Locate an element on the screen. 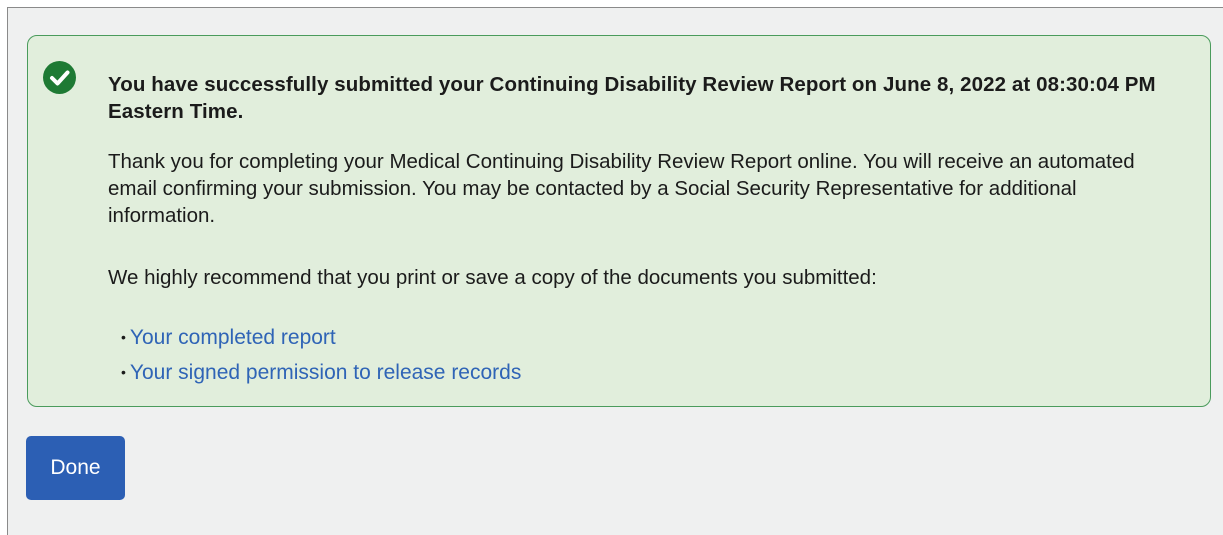 Image resolution: width=1223 pixels, height=535 pixels. done-button: Done is located at coordinates (75, 468).